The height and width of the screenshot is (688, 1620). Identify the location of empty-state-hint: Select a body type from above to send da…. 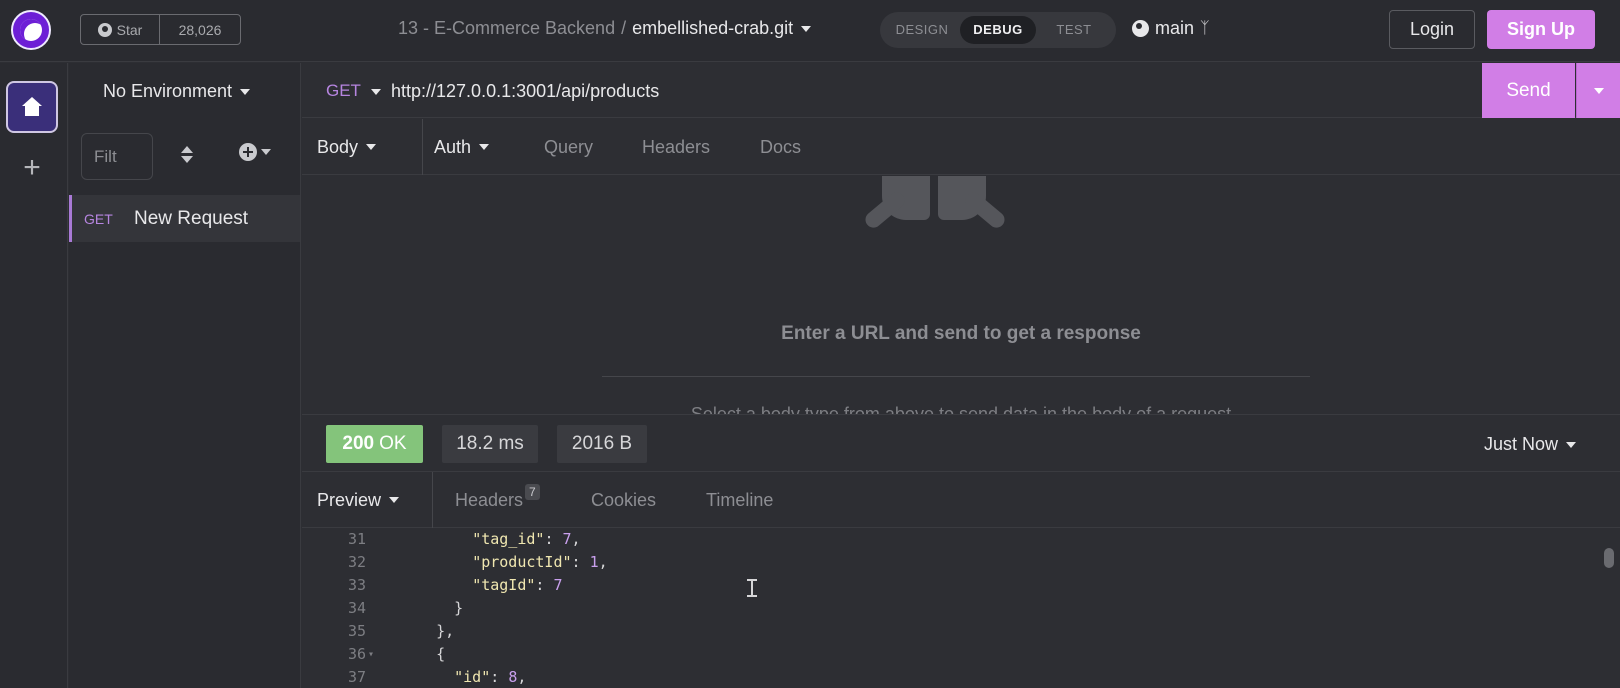
(961, 409).